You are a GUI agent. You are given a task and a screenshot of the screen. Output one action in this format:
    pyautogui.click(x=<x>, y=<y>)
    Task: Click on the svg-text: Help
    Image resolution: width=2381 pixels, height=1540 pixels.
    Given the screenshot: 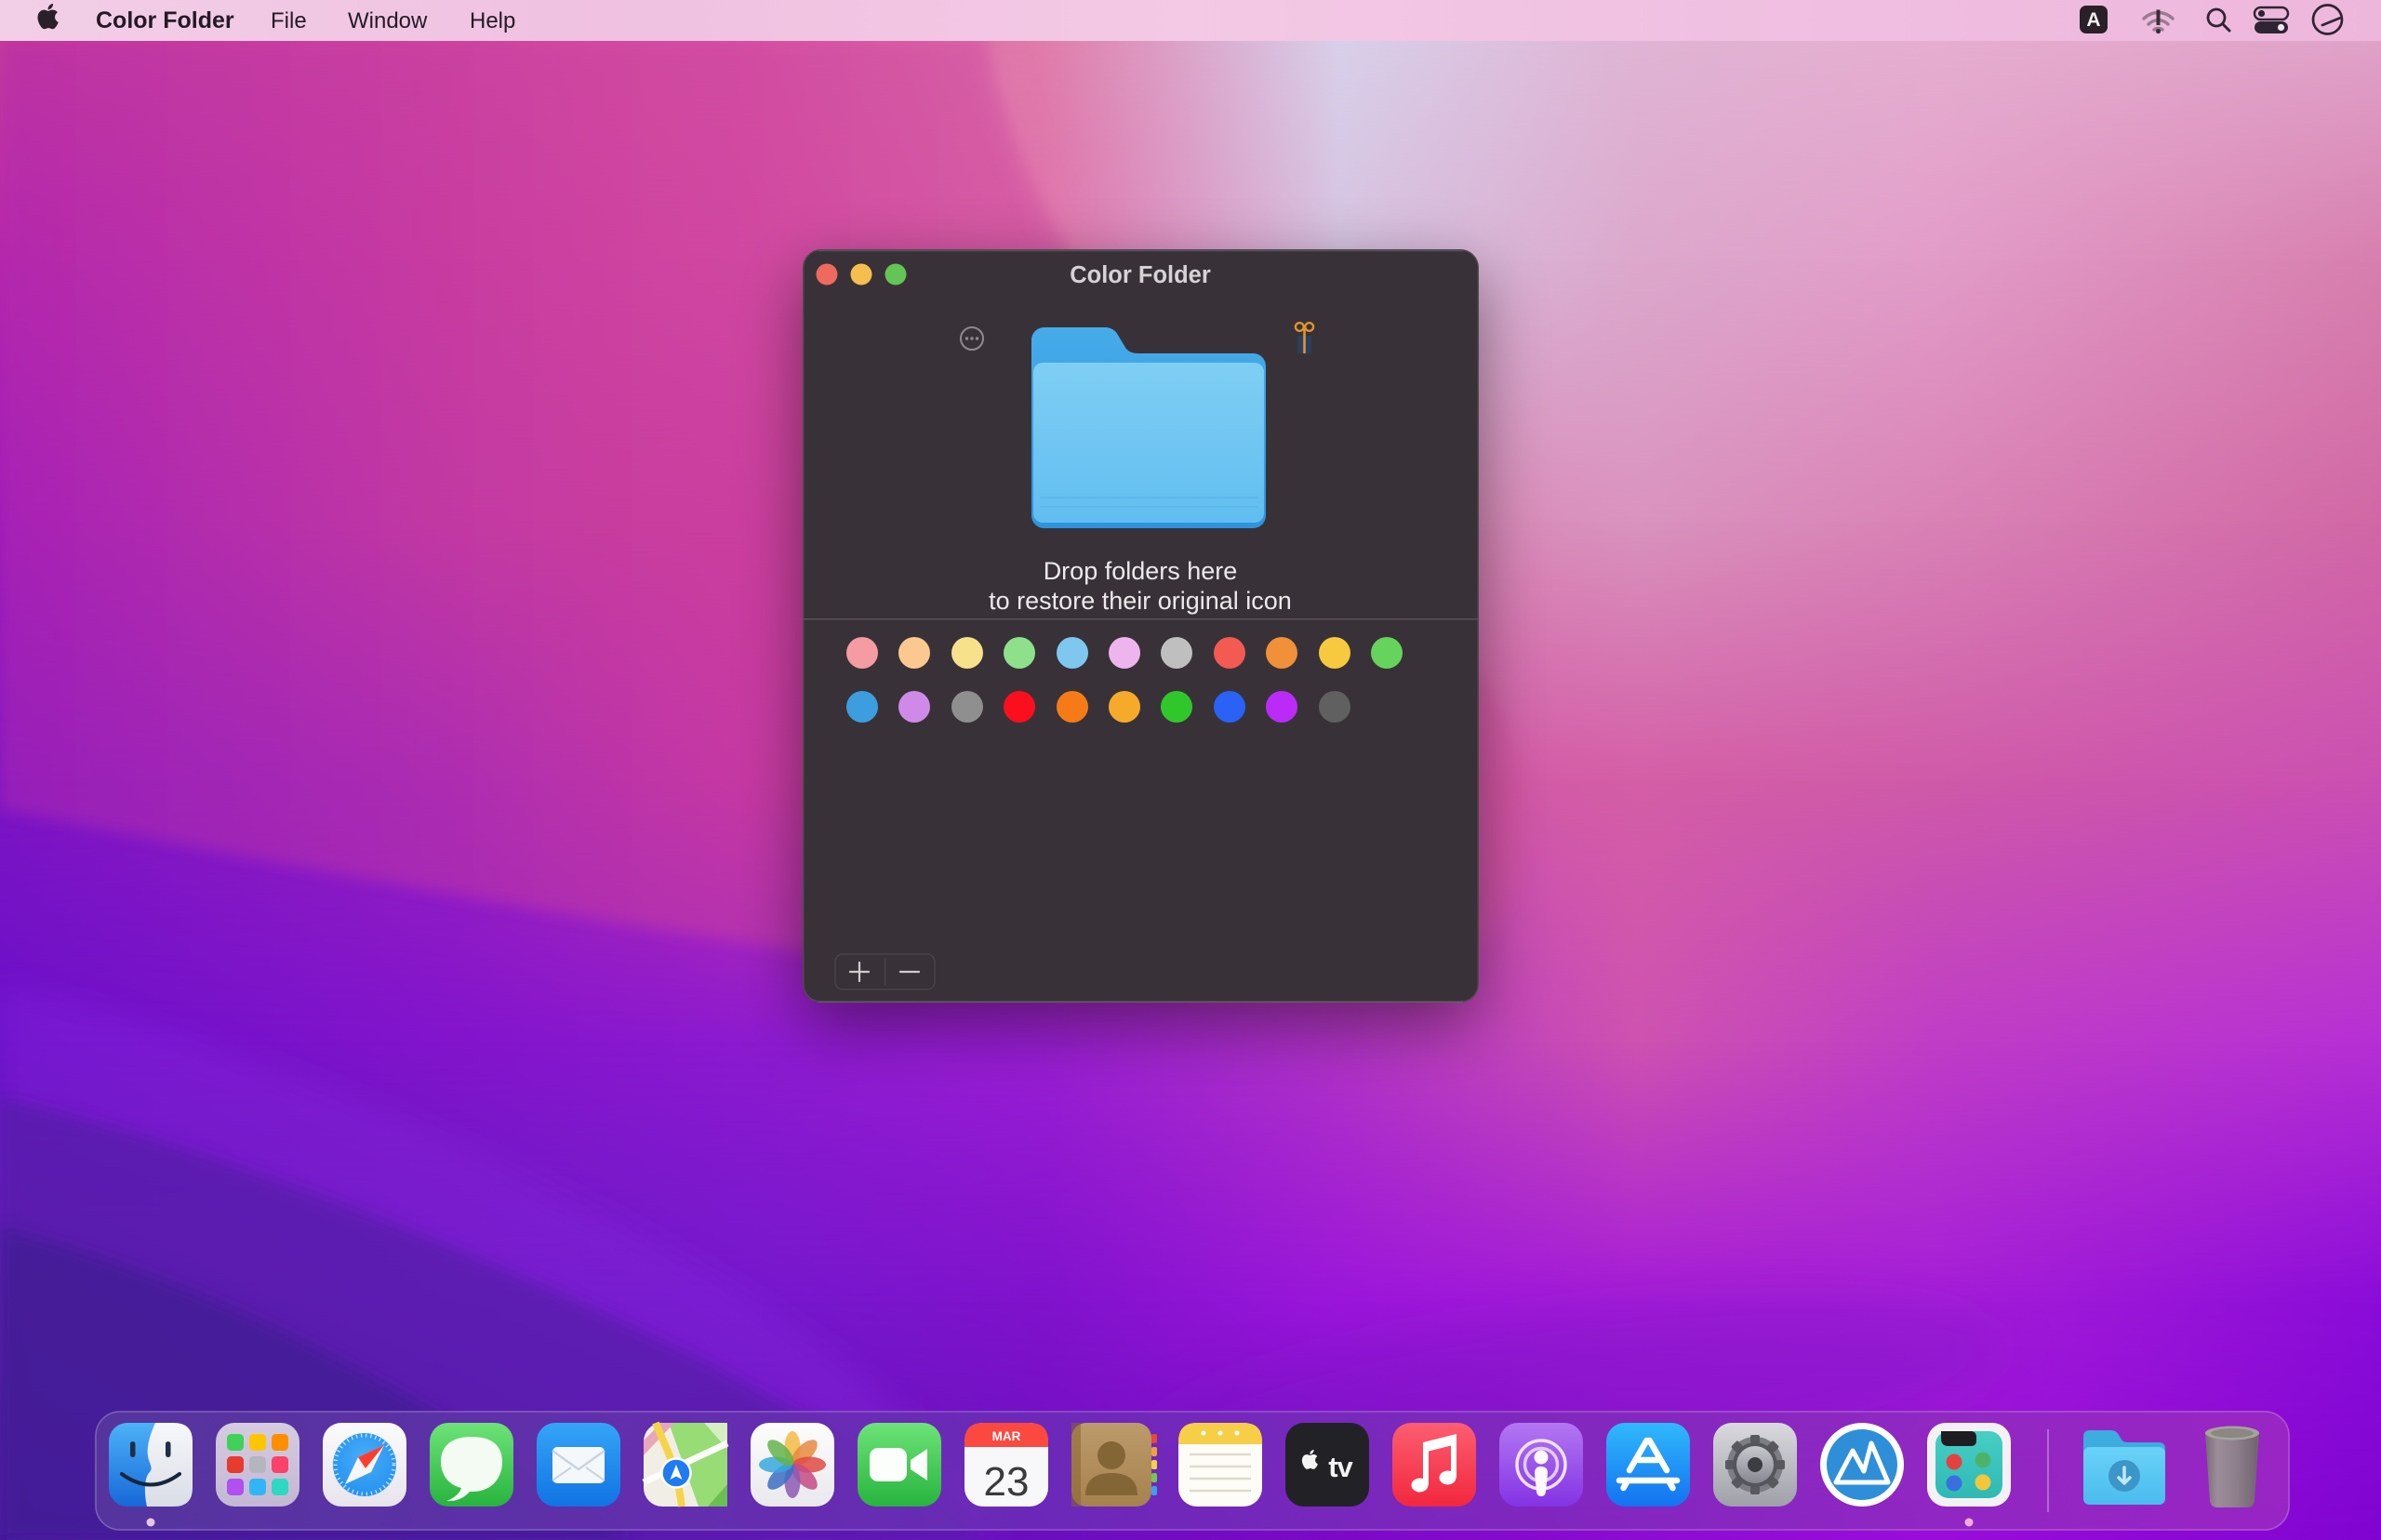 What is the action you would take?
    pyautogui.click(x=493, y=20)
    